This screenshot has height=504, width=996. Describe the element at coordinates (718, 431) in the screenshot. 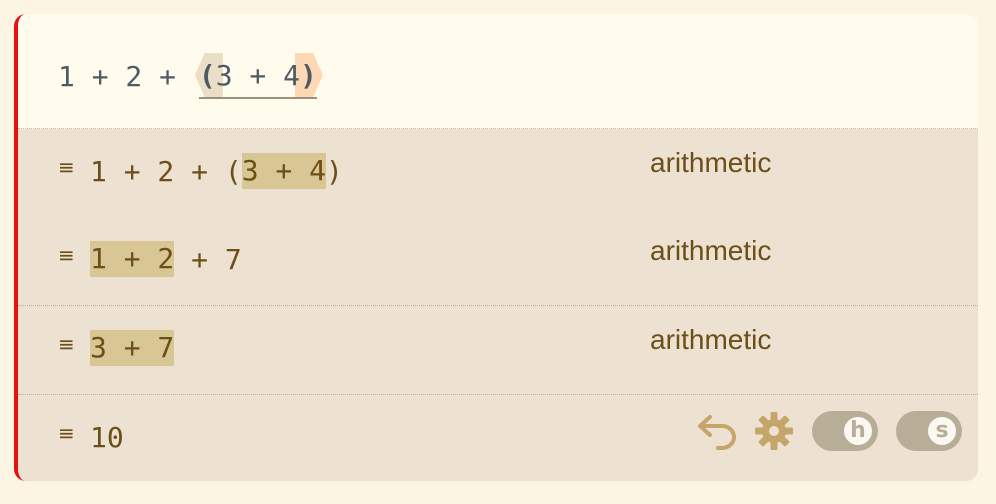

I see `undo-icon` at that location.